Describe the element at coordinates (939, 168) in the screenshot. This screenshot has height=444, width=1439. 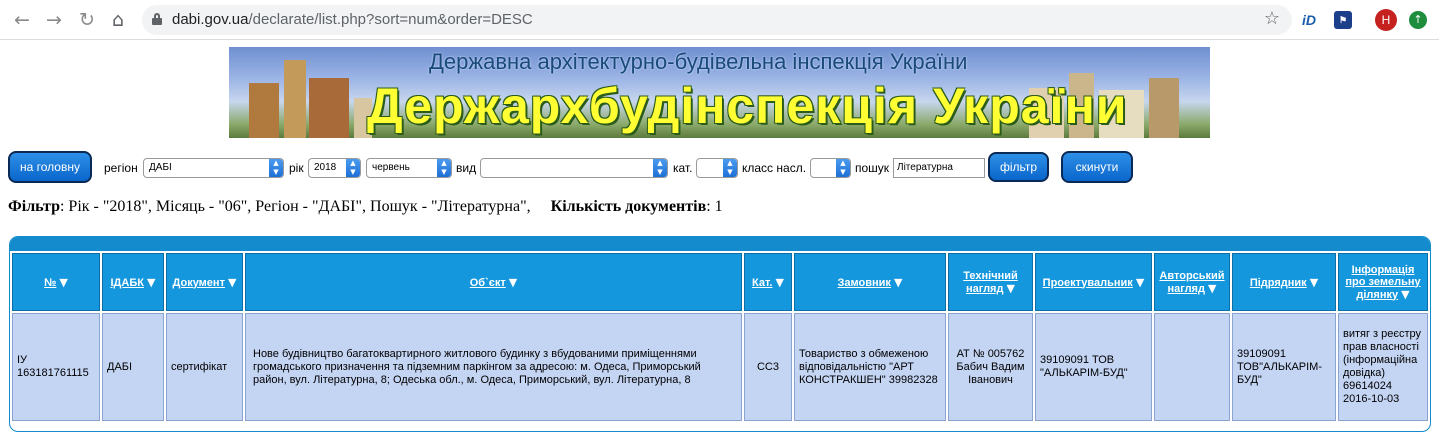
I see `search-input: Літературна` at that location.